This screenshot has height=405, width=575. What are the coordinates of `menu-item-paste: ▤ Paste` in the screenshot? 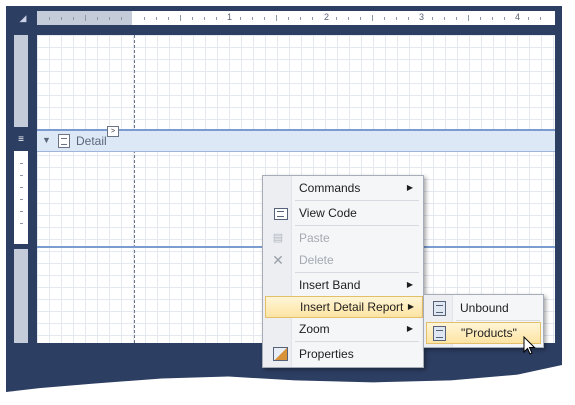 It's located at (343, 238).